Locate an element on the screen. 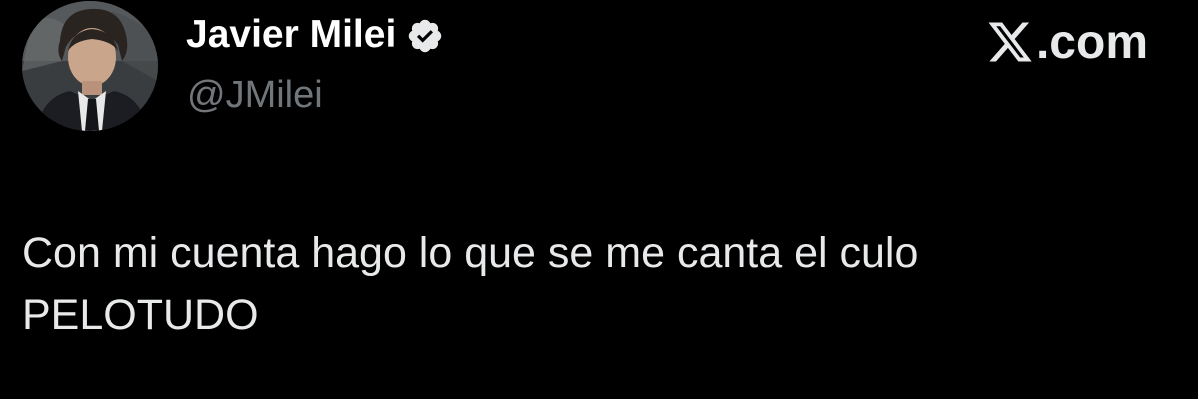  avatar-photo is located at coordinates (90, 66).